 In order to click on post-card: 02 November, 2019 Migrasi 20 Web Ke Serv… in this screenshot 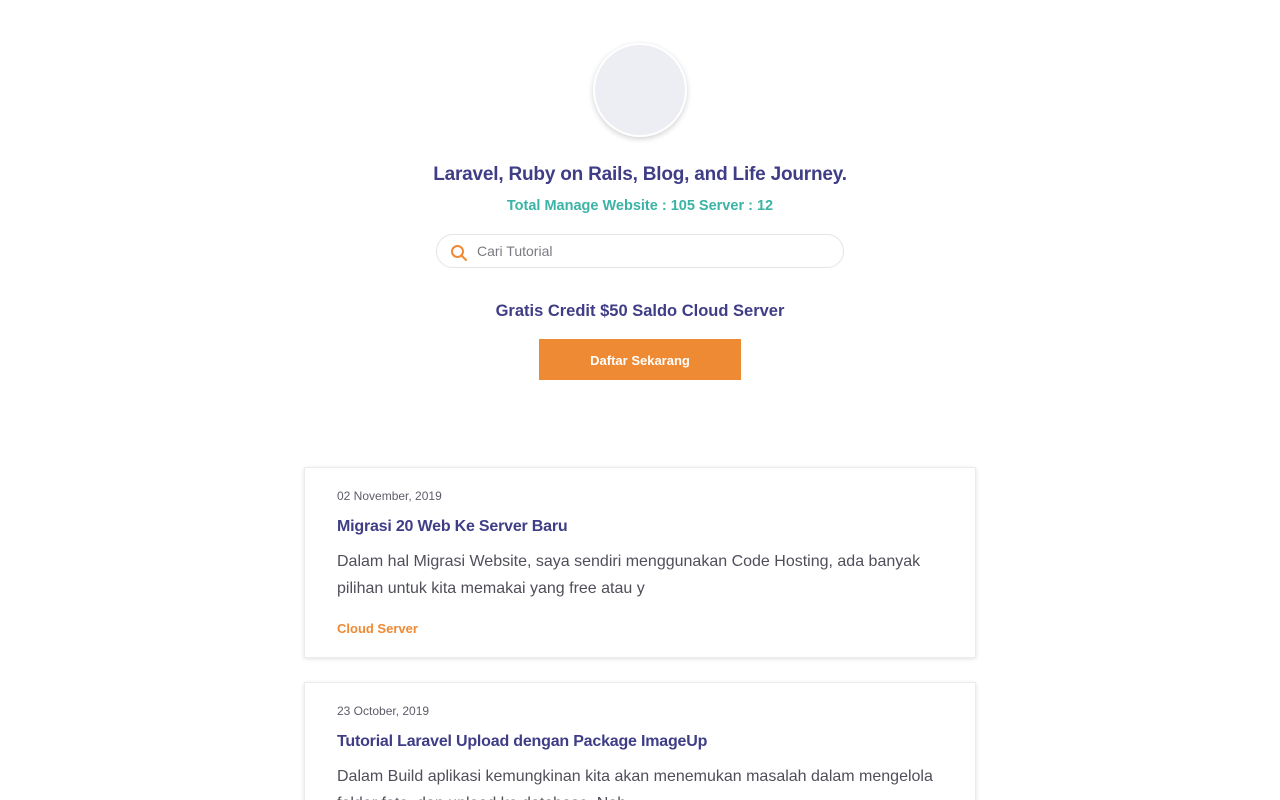, I will do `click(640, 562)`.